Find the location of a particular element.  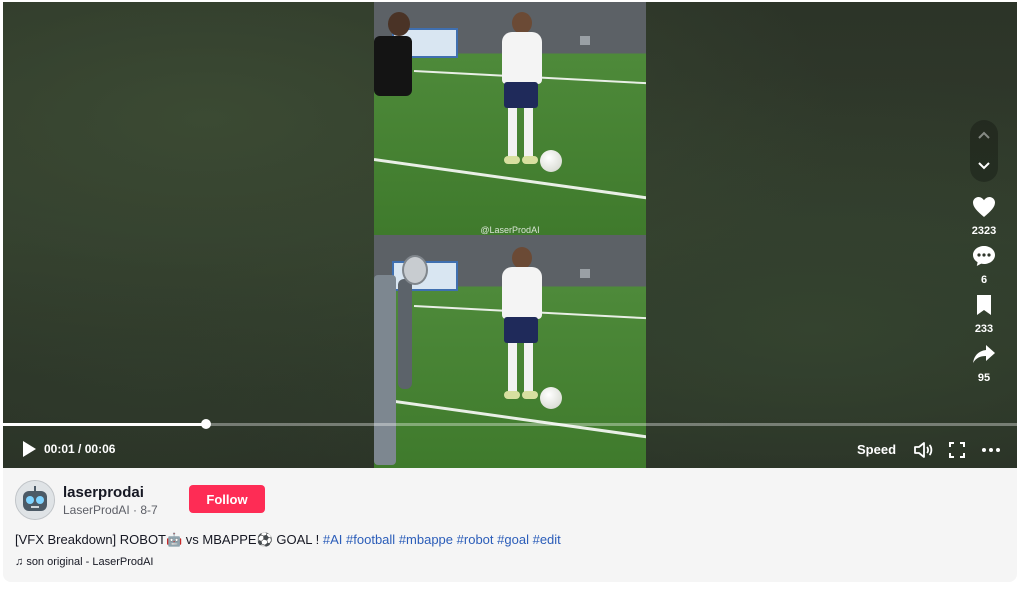

comment-count: 6 is located at coordinates (984, 280).